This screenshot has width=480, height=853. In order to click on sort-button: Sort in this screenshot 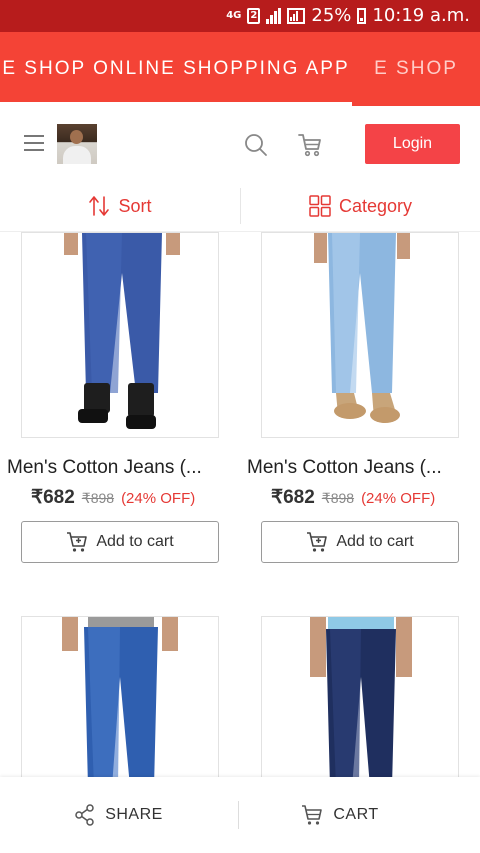, I will do `click(120, 206)`.